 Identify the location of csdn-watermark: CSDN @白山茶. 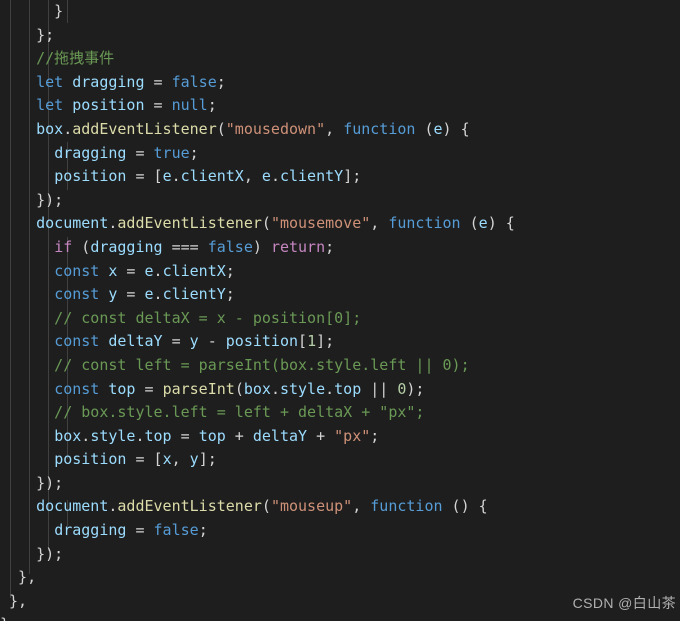
(624, 603).